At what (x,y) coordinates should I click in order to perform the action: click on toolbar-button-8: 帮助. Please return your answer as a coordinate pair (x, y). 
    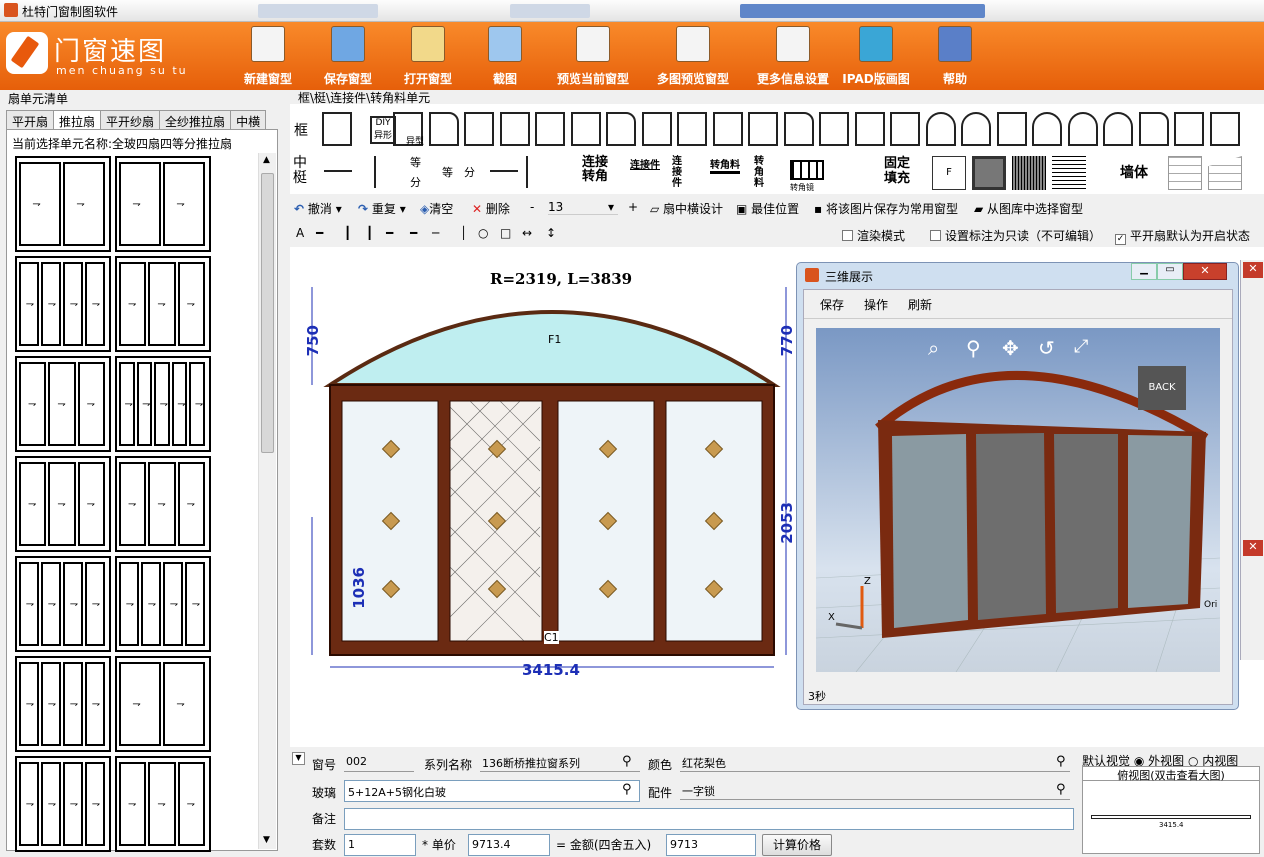
    Looking at the image, I should click on (955, 57).